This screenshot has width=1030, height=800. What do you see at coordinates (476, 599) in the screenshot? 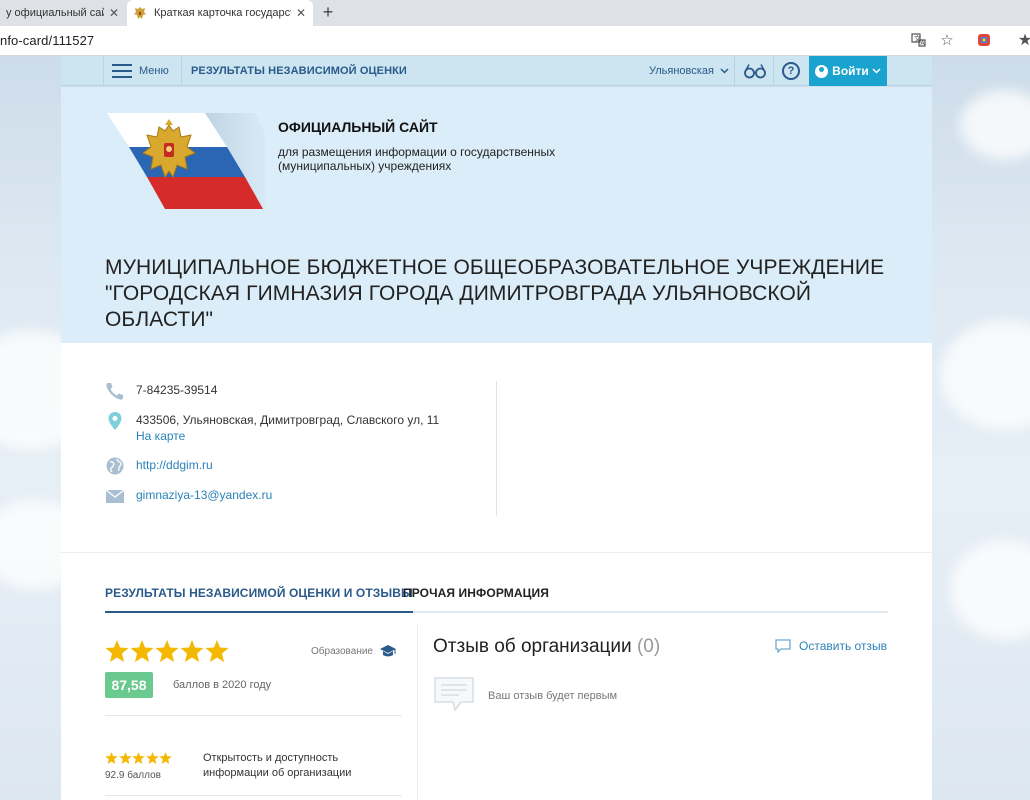
I see `tab-other-info: ПРОЧАЯ ИНФОРМАЦИЯ` at bounding box center [476, 599].